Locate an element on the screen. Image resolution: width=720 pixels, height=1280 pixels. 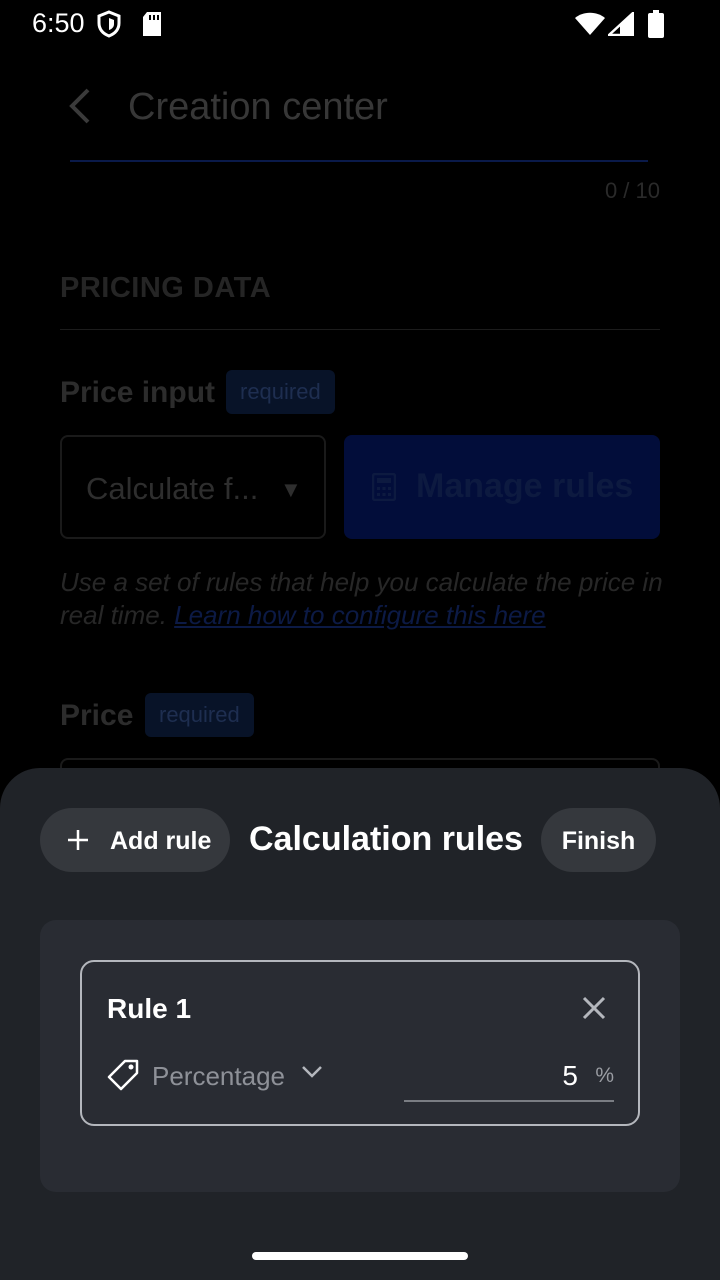
add-rule-label: Add rule is located at coordinates (161, 841).